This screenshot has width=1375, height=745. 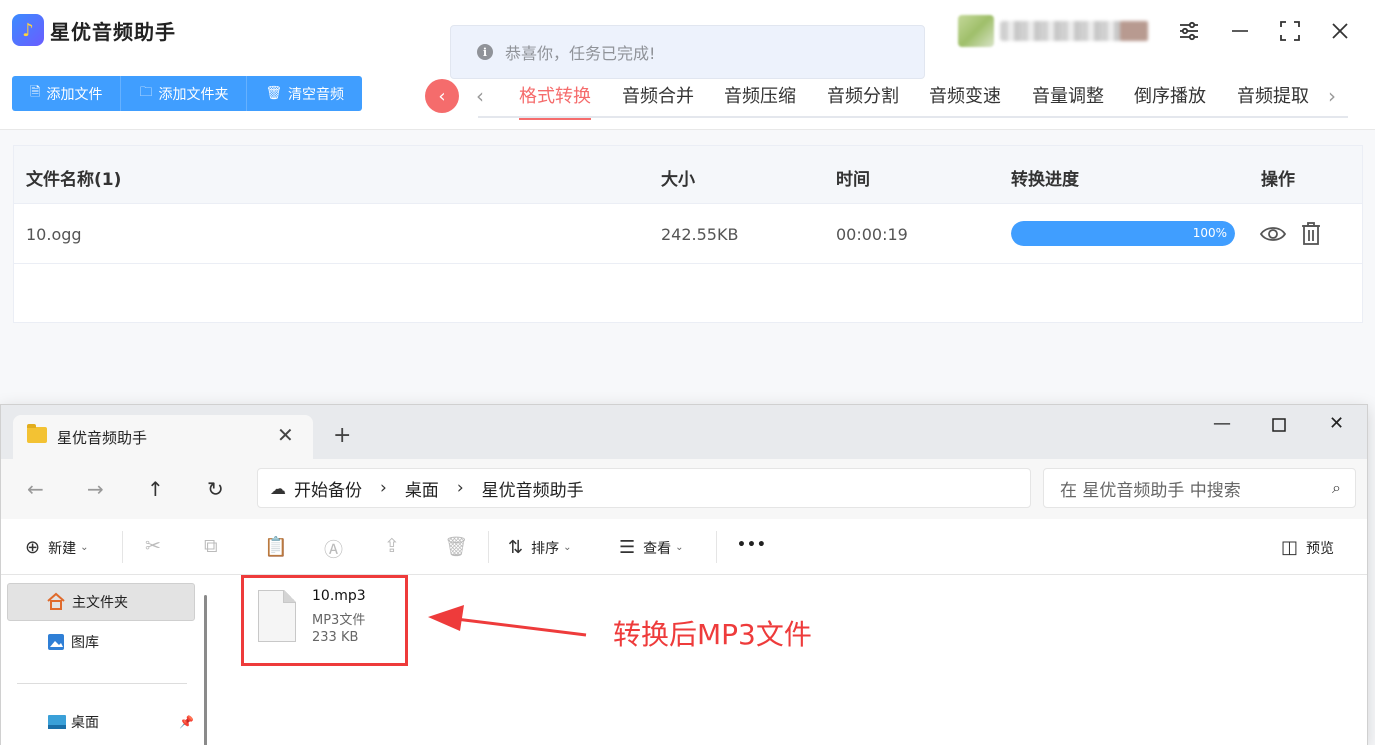 I want to click on tab-format-convert: 格式转换, so click(x=555, y=101).